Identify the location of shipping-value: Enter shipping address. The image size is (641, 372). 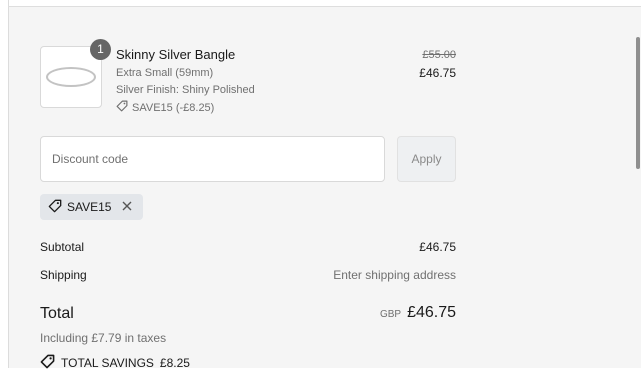
(394, 275).